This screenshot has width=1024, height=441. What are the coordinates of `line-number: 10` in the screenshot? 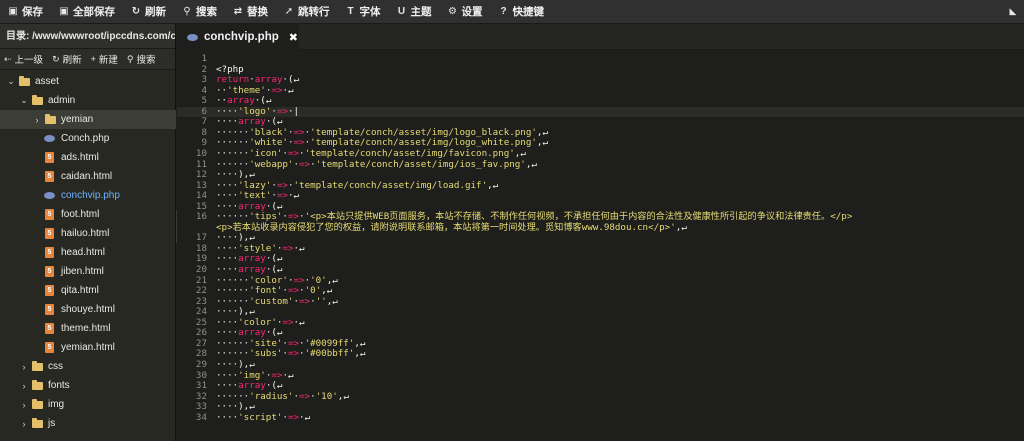 It's located at (201, 153).